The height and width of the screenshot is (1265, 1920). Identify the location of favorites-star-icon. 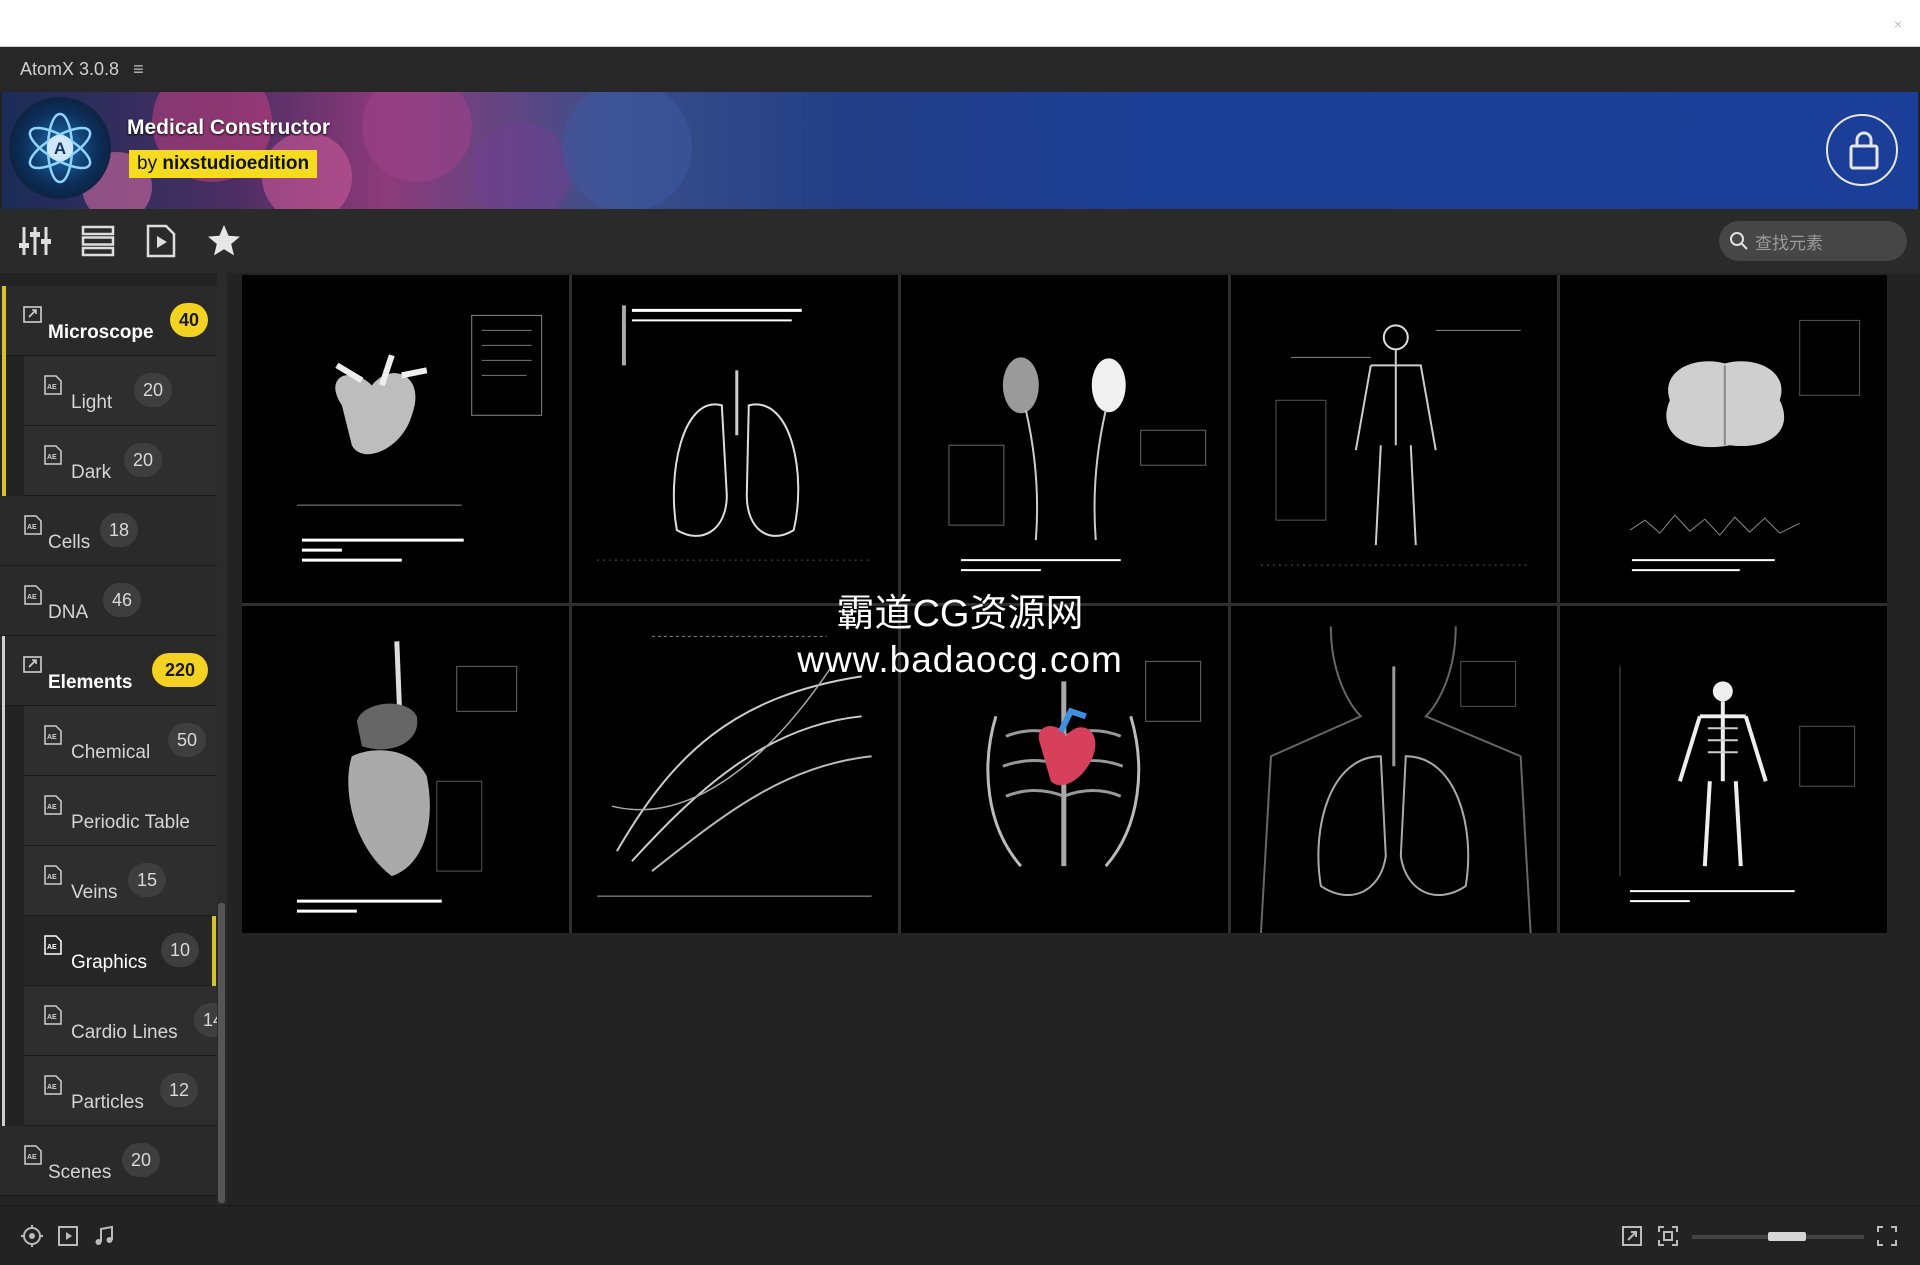
(224, 241).